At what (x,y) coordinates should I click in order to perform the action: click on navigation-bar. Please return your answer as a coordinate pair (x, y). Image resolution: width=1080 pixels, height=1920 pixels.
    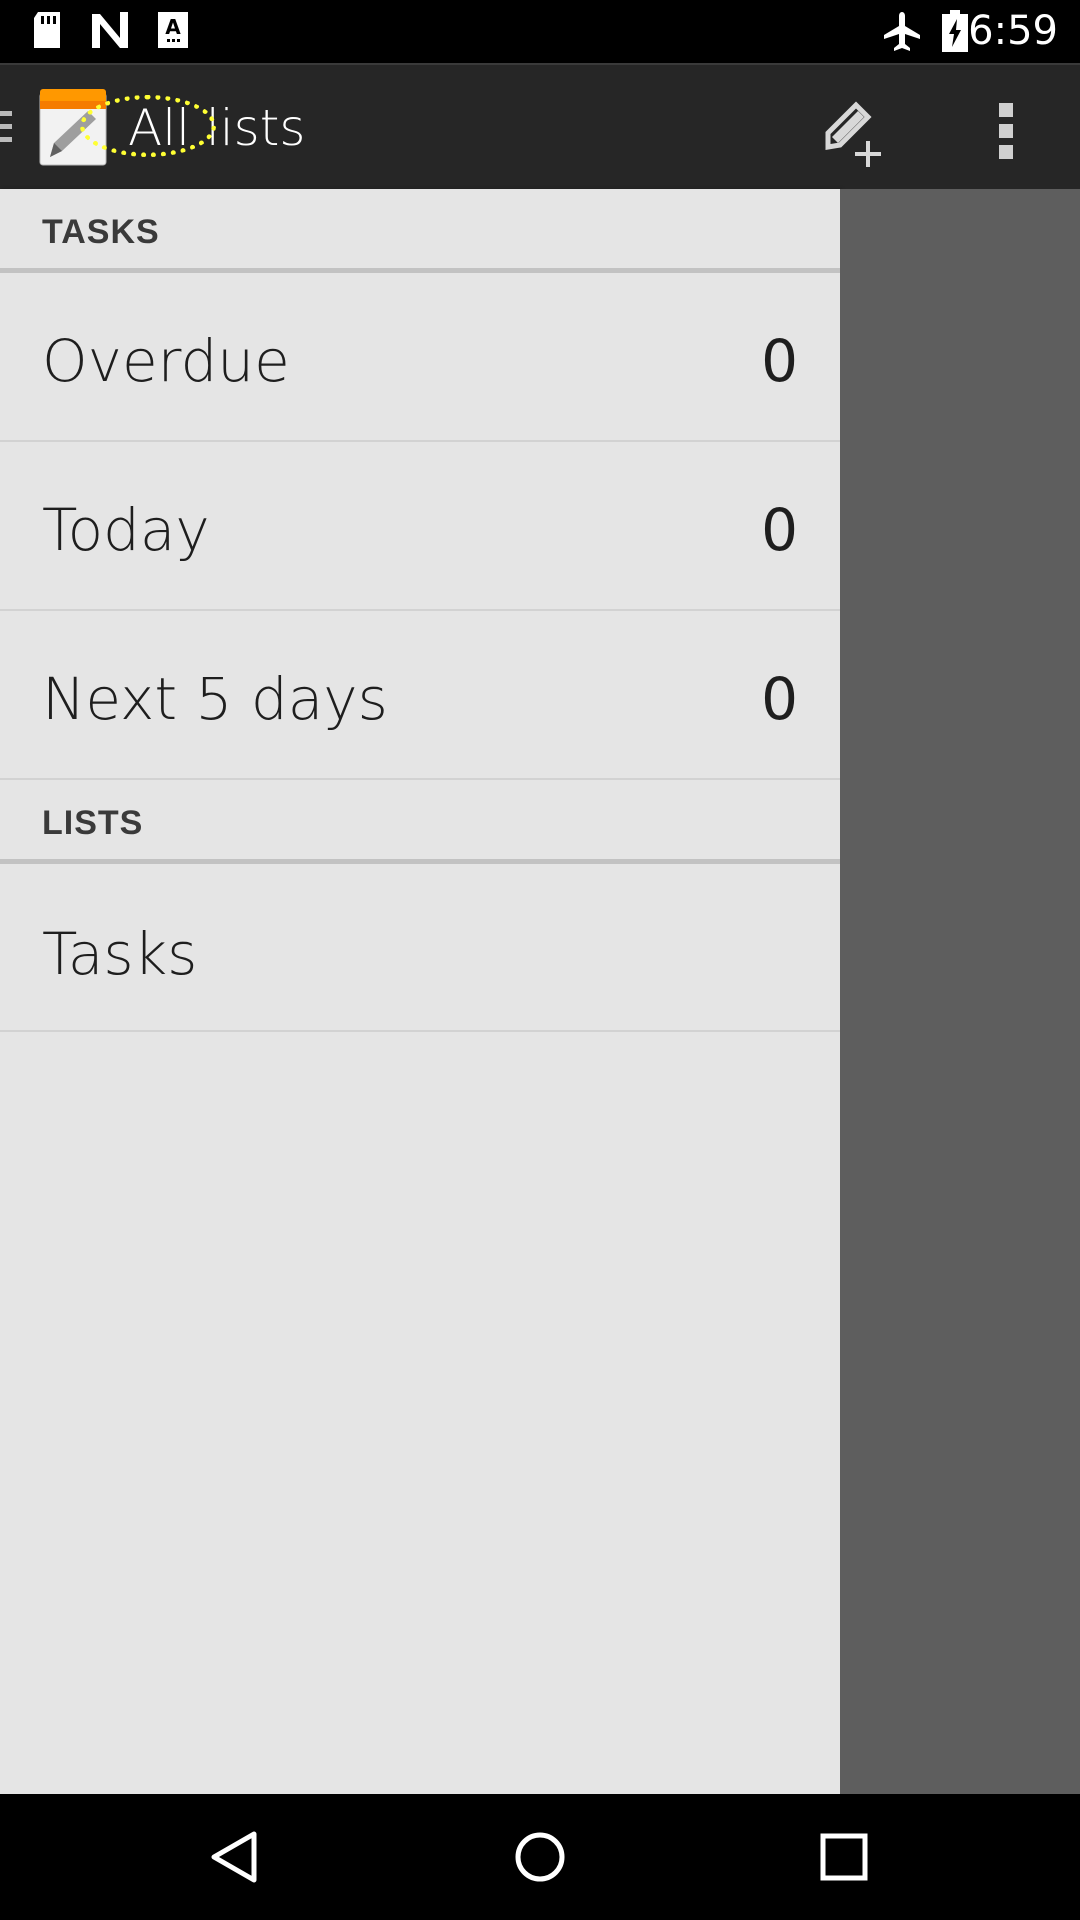
    Looking at the image, I should click on (540, 1857).